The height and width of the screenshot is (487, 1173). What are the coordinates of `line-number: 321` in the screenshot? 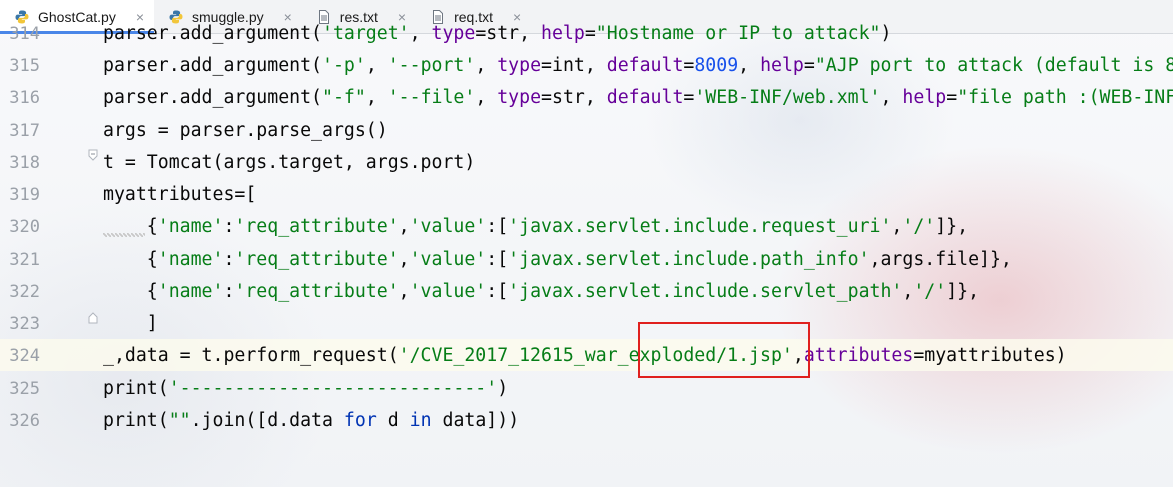 It's located at (24, 260).